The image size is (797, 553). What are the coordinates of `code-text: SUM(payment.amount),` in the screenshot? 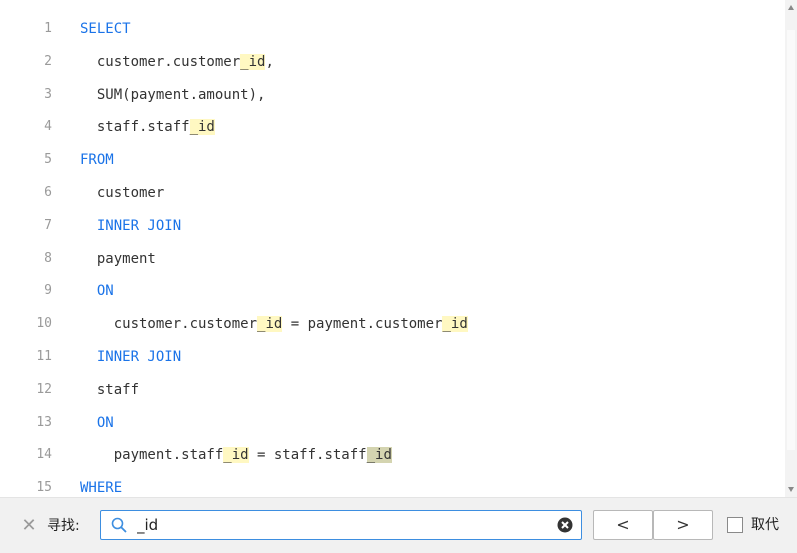 It's located at (173, 95).